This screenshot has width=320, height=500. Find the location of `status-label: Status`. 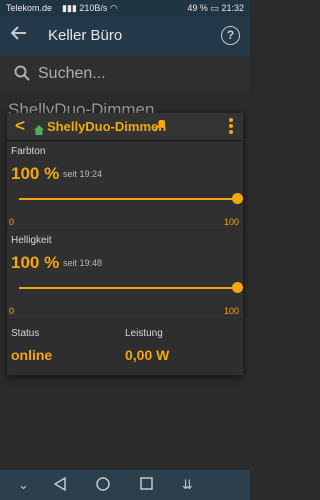

status-label: Status is located at coordinates (25, 333).